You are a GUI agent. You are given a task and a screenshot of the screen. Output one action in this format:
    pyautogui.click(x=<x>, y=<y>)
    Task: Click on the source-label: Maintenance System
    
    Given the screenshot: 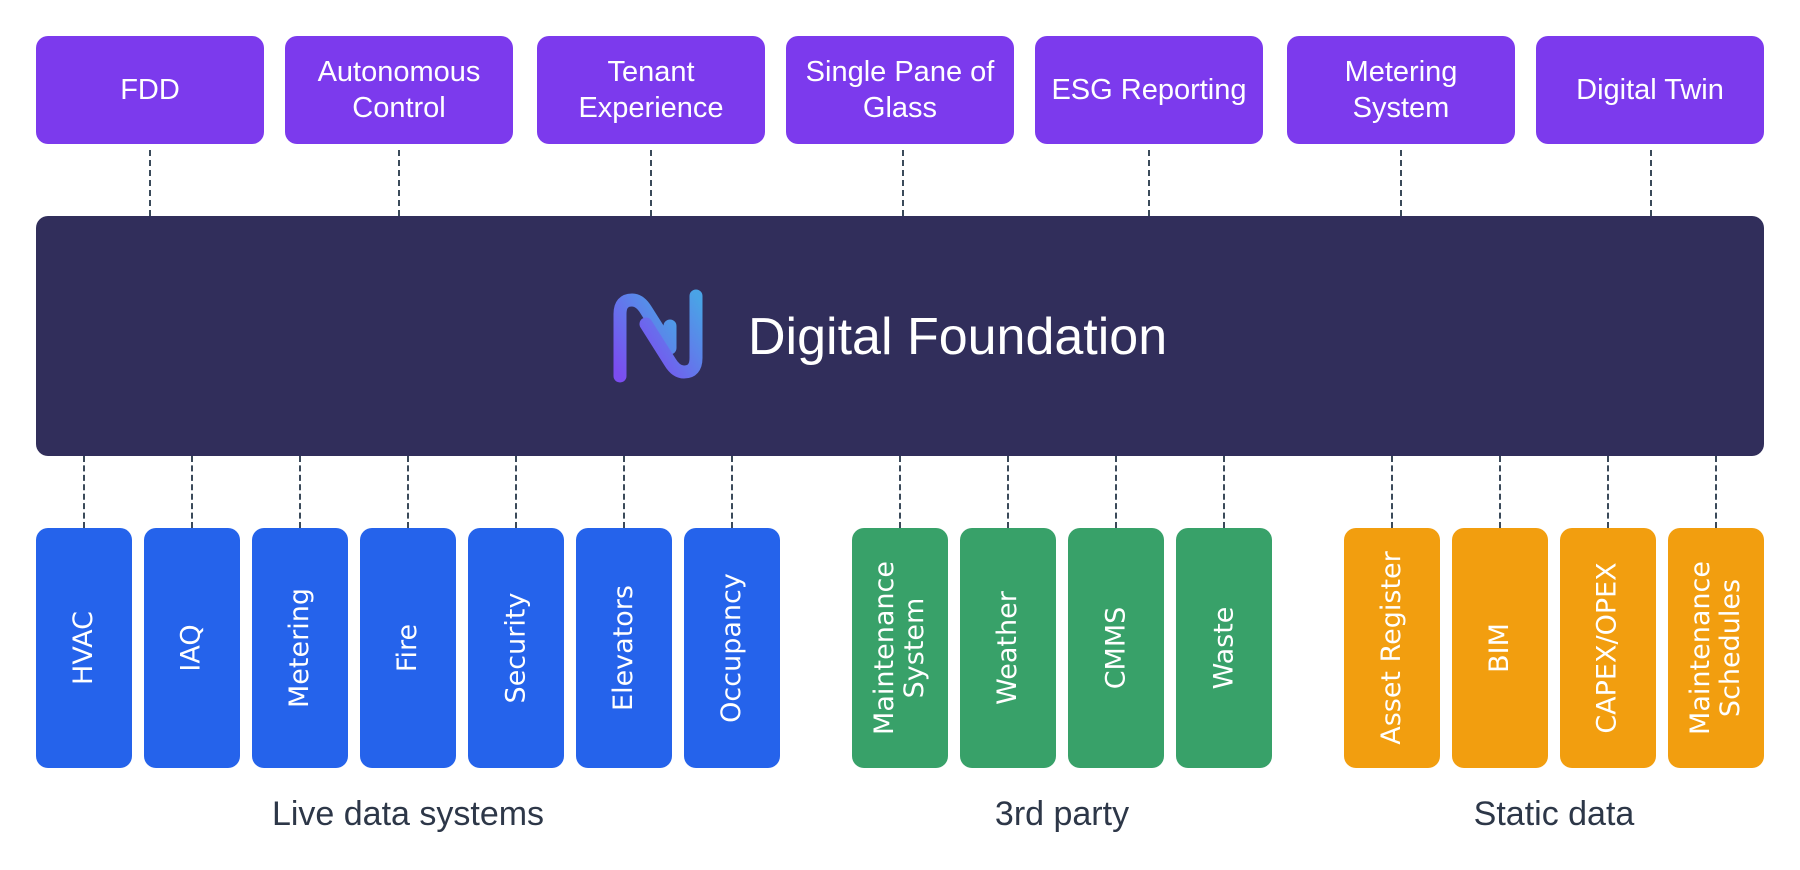 What is the action you would take?
    pyautogui.click(x=900, y=648)
    